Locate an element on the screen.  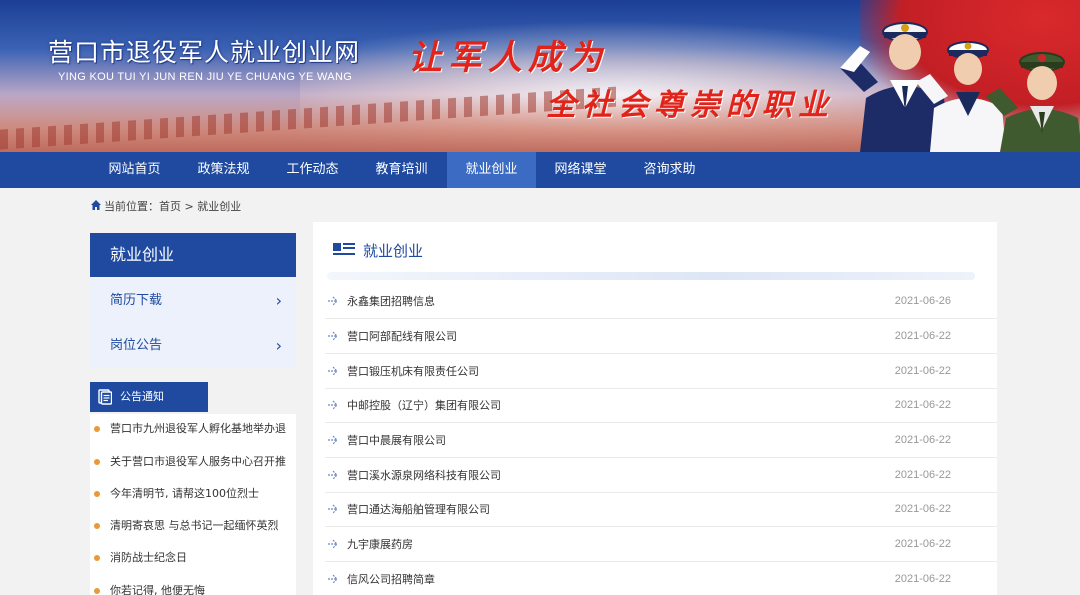
article-row: 营口溪水源泉网络科技有限公司 2021-06-22 is located at coordinates (661, 475).